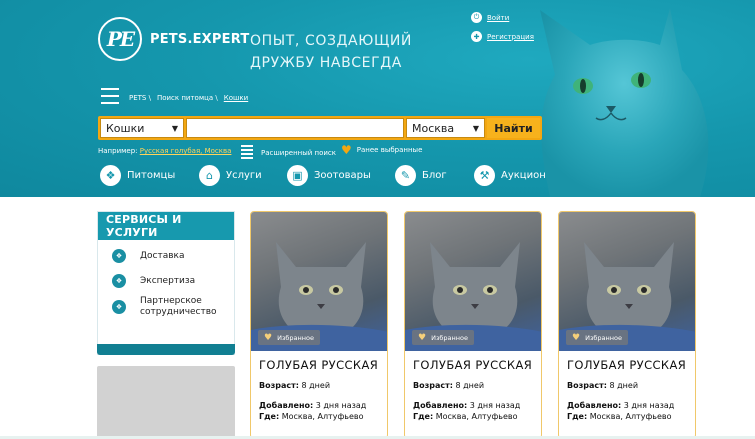 The image size is (755, 439). I want to click on sidebar-item-delivery: ❖ Доставка, so click(148, 256).